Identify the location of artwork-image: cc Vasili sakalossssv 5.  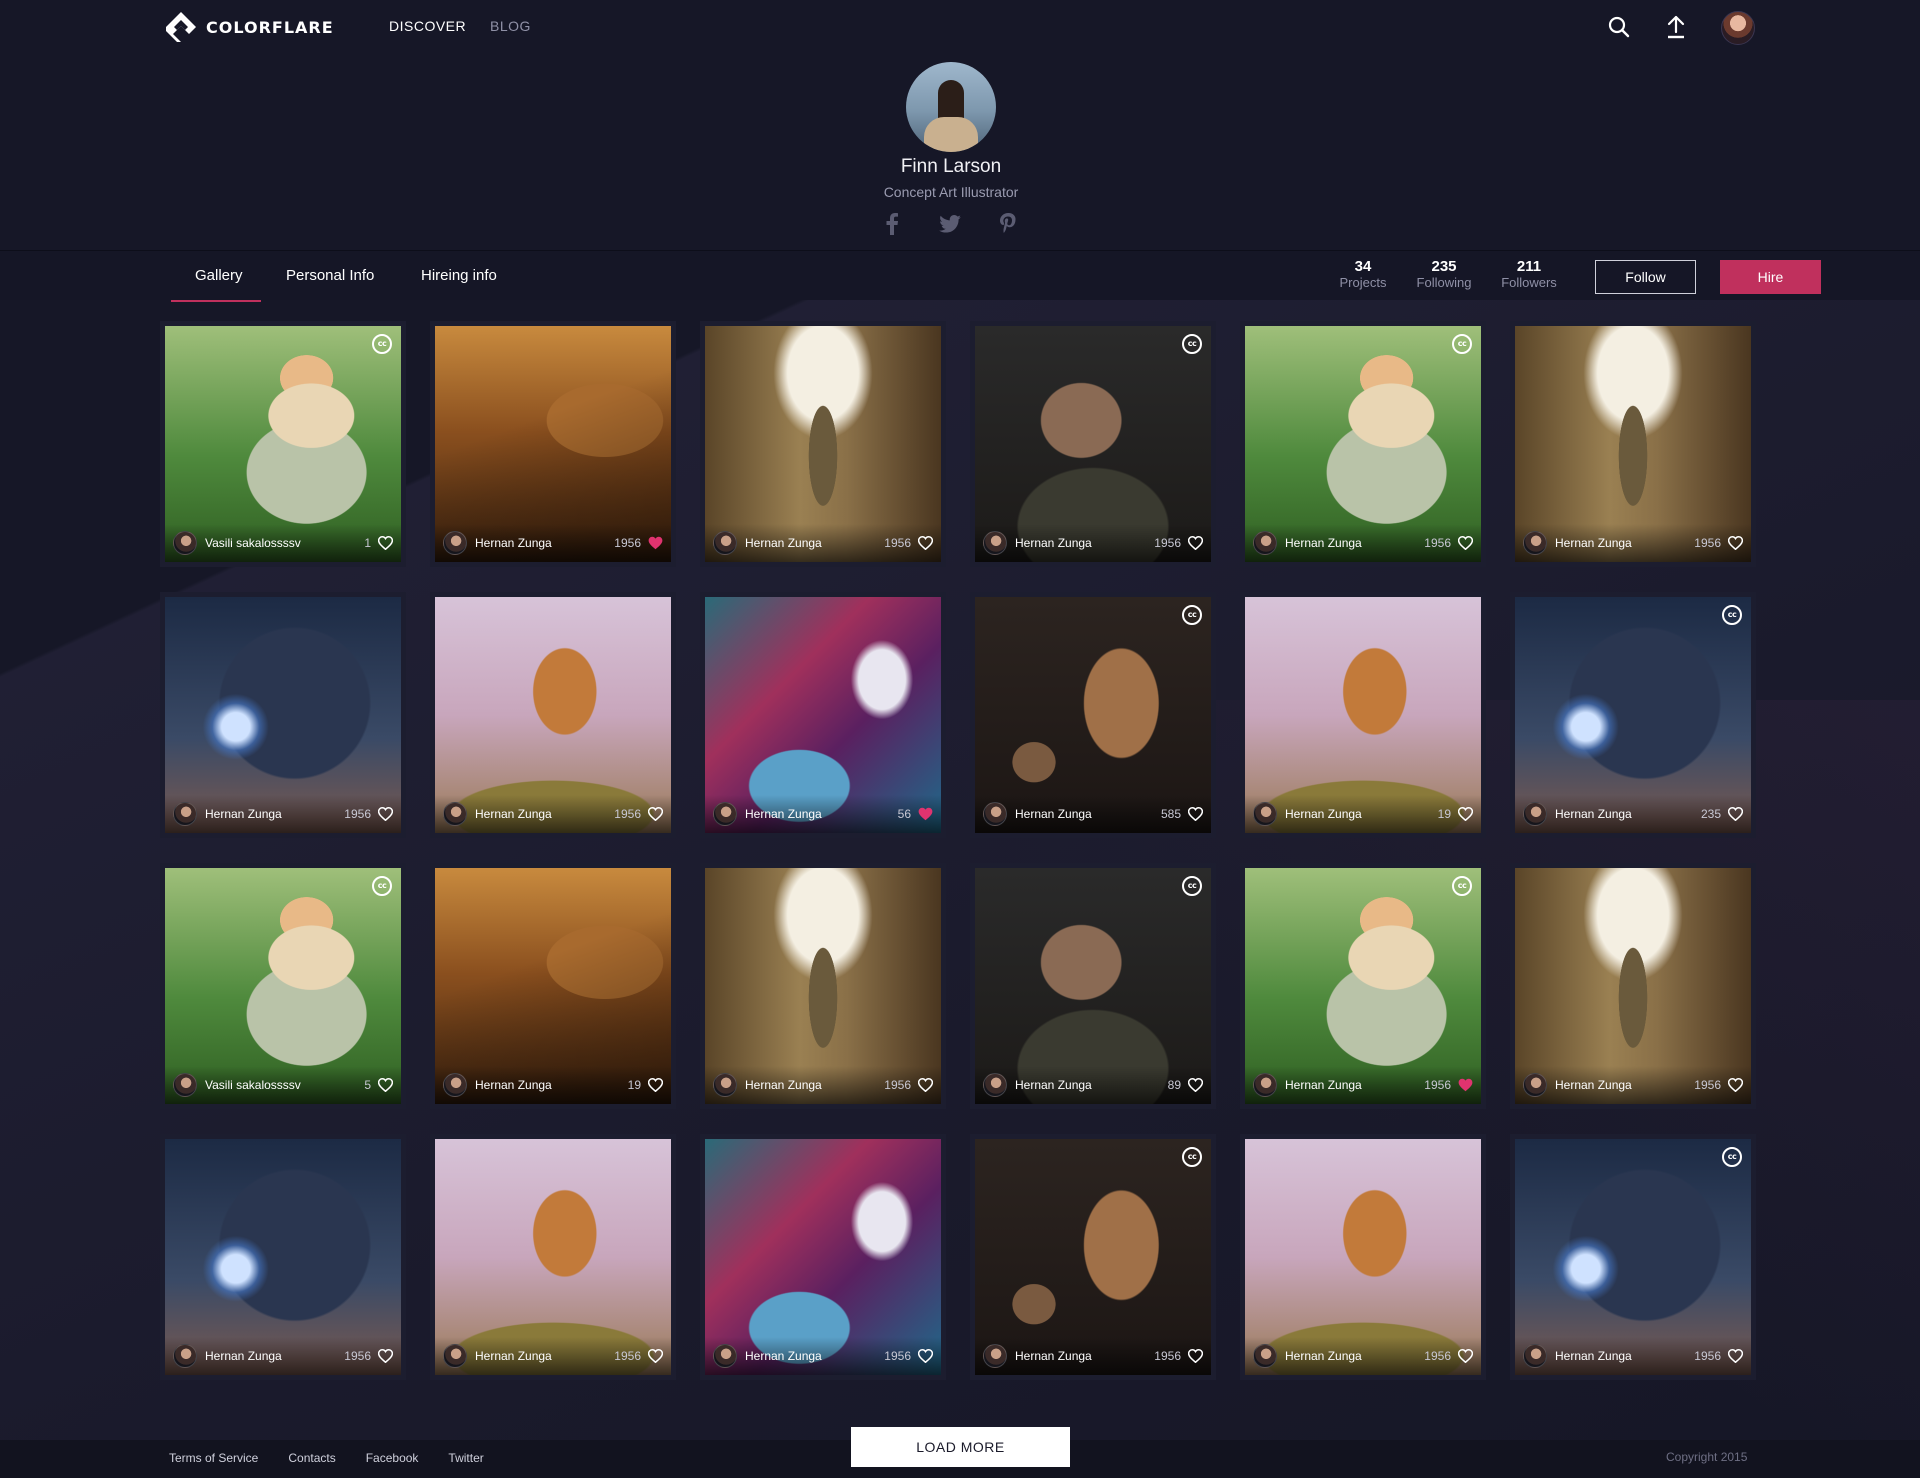
(283, 986).